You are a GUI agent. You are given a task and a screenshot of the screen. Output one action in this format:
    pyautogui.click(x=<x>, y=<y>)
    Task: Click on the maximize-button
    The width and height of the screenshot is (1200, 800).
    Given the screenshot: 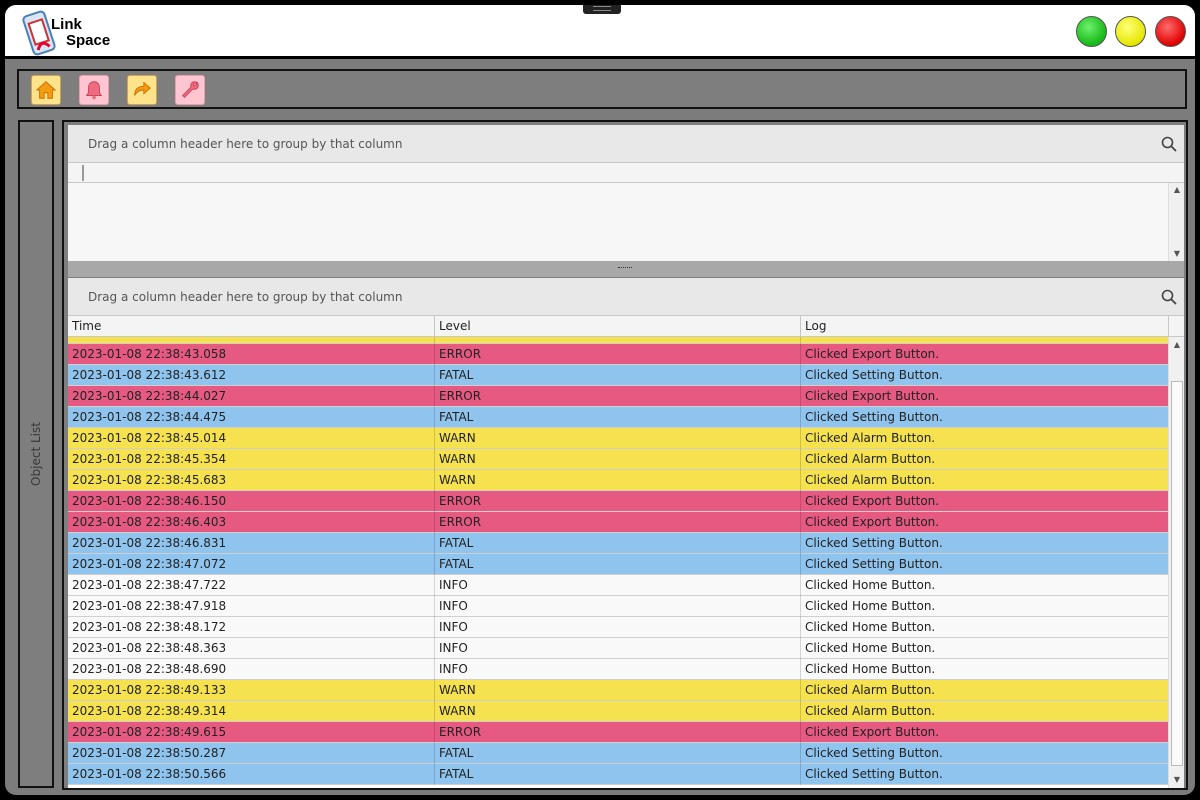 What is the action you would take?
    pyautogui.click(x=1130, y=31)
    